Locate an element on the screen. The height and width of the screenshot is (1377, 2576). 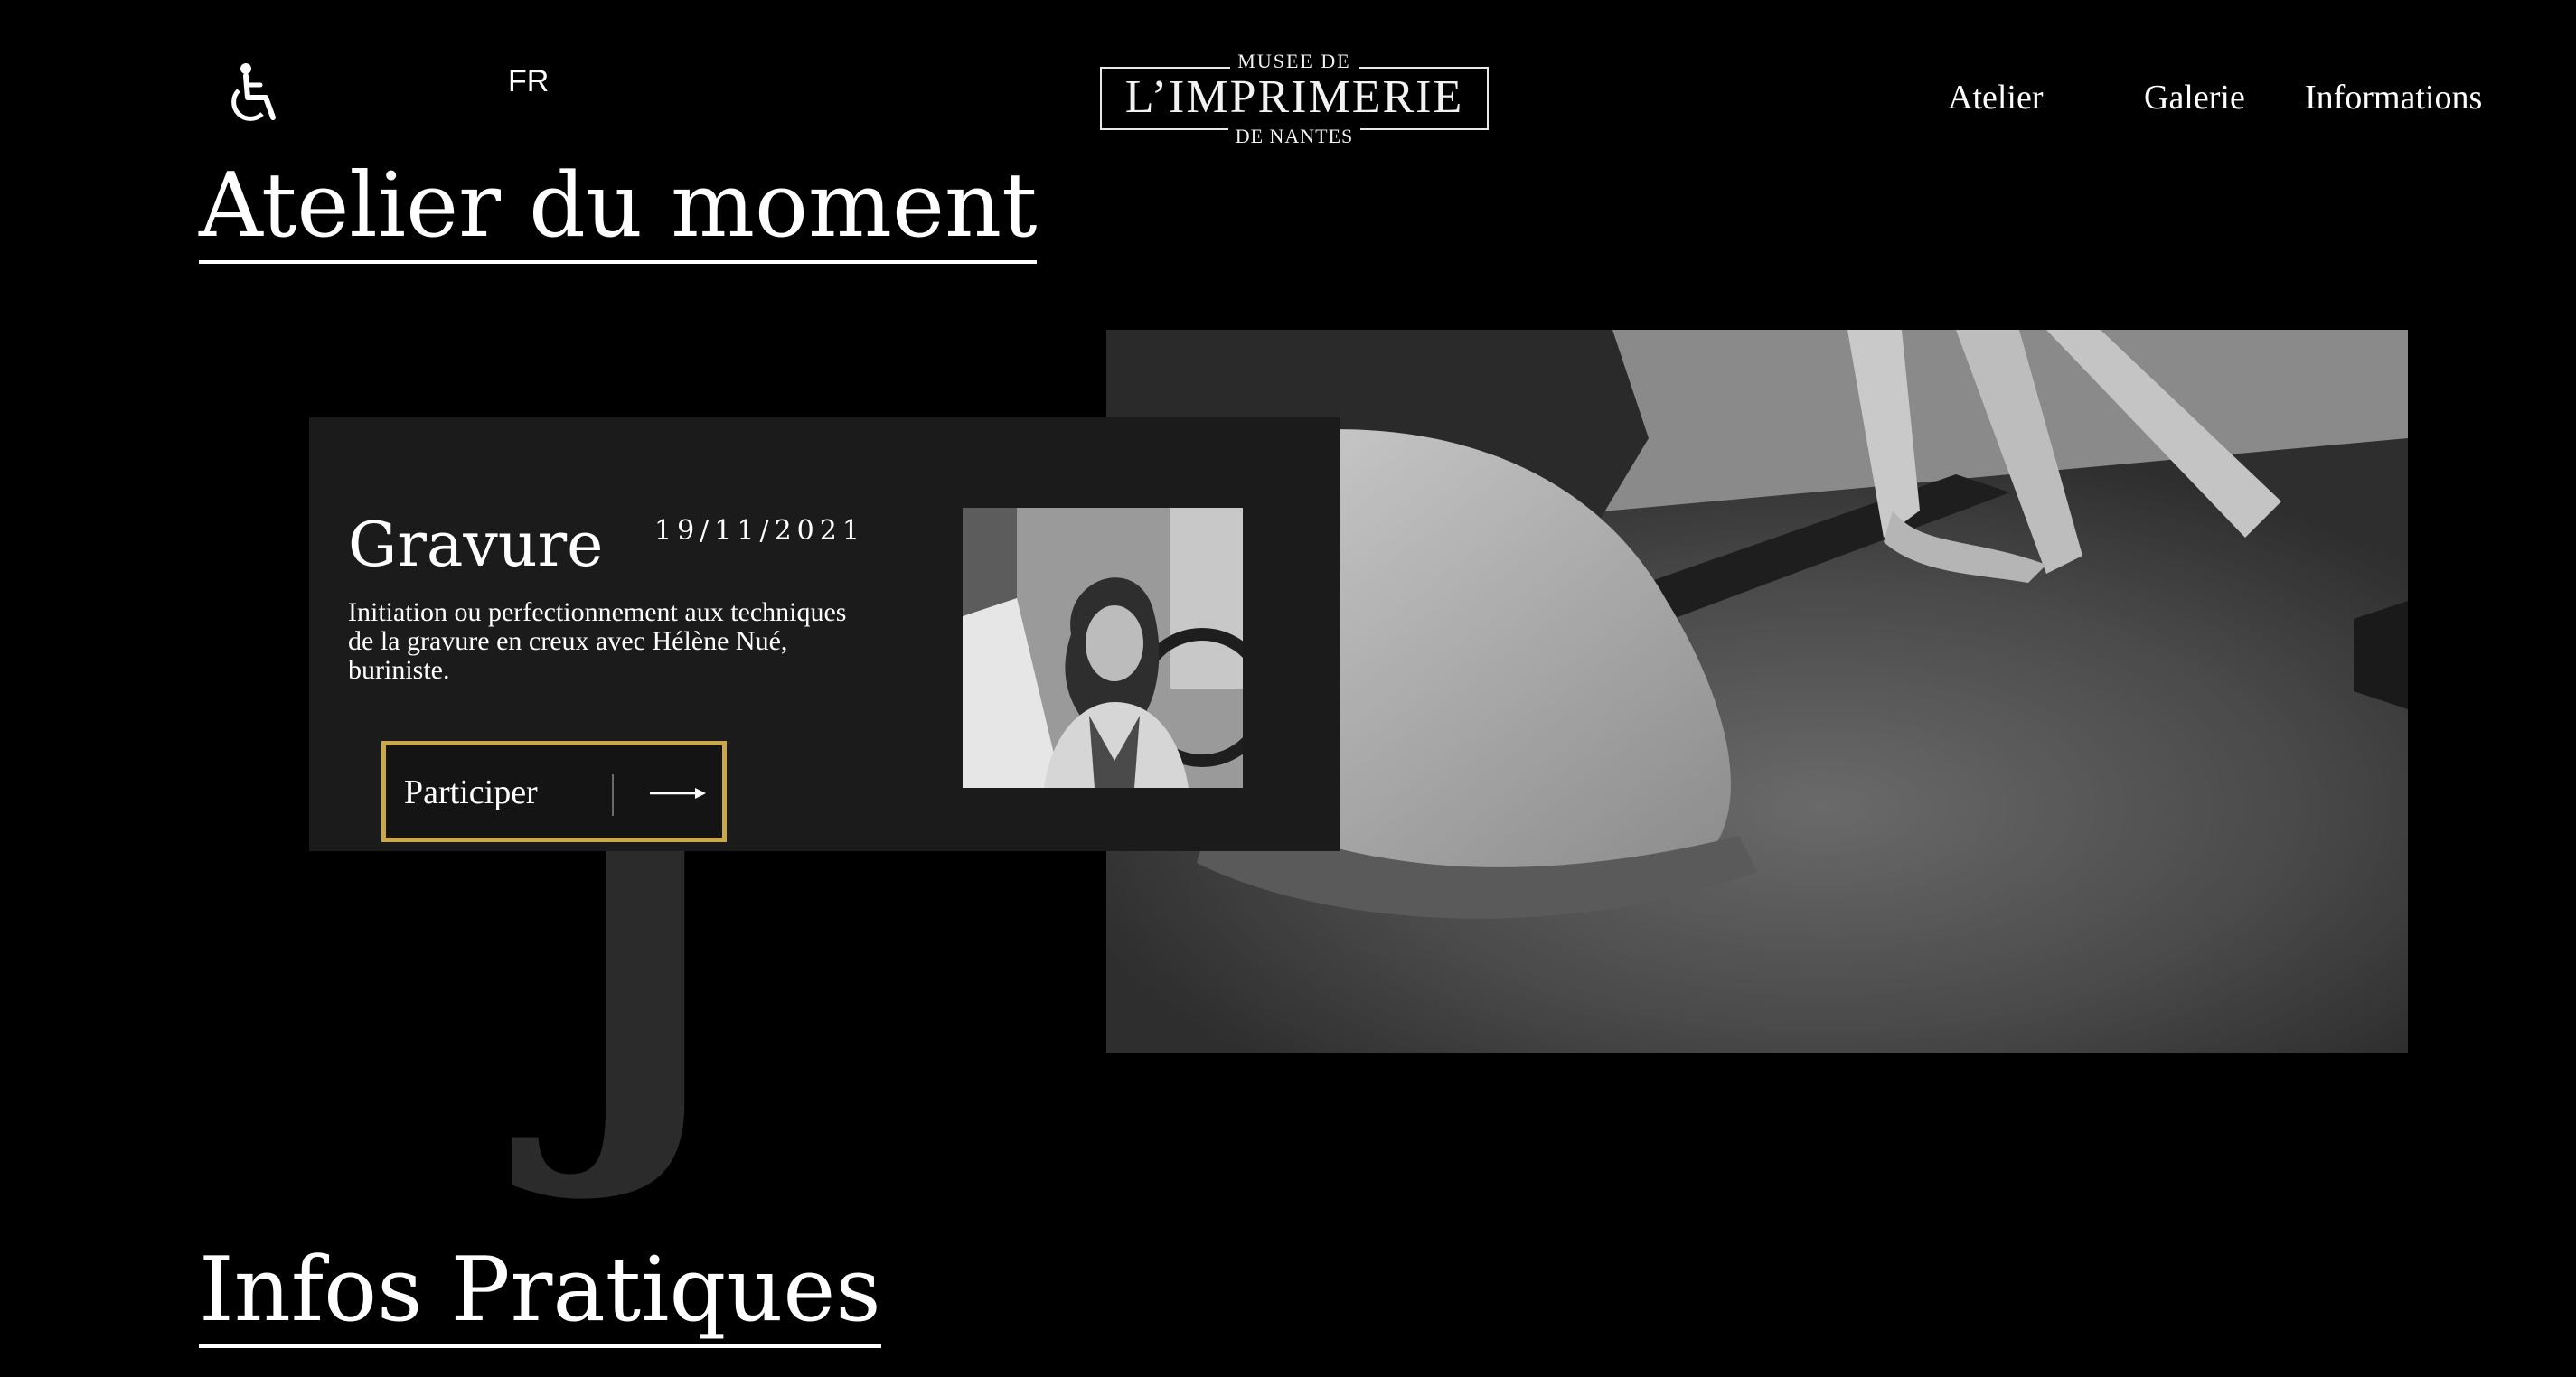
nav-informations: Informations is located at coordinates (2393, 97).